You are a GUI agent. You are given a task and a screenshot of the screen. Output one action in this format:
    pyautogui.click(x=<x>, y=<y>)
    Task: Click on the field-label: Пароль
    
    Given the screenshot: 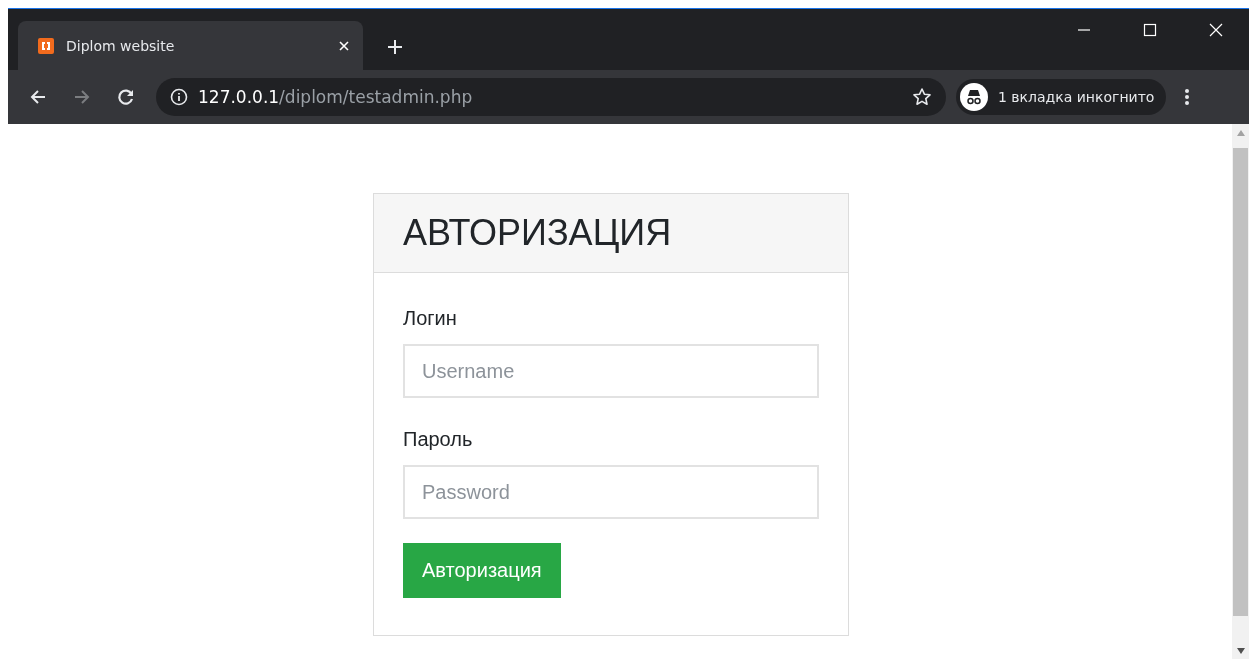 What is the action you would take?
    pyautogui.click(x=438, y=439)
    